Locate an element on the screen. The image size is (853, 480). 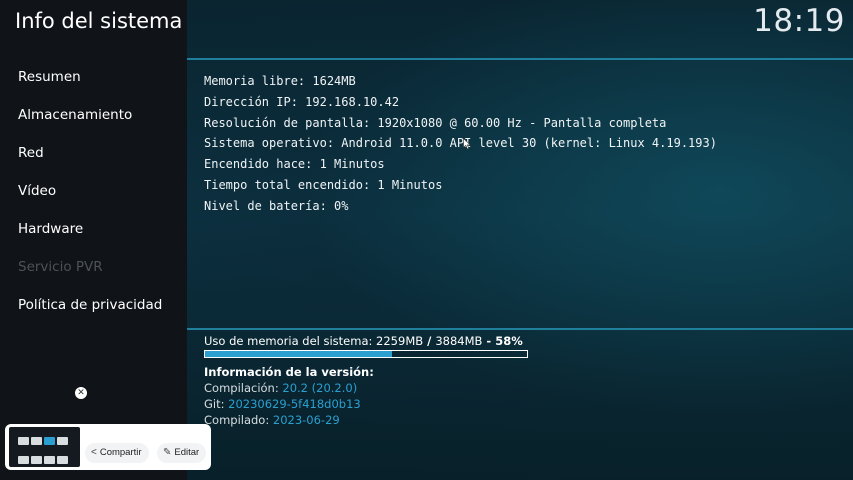
edit-button: ✎ Editar is located at coordinates (182, 453).